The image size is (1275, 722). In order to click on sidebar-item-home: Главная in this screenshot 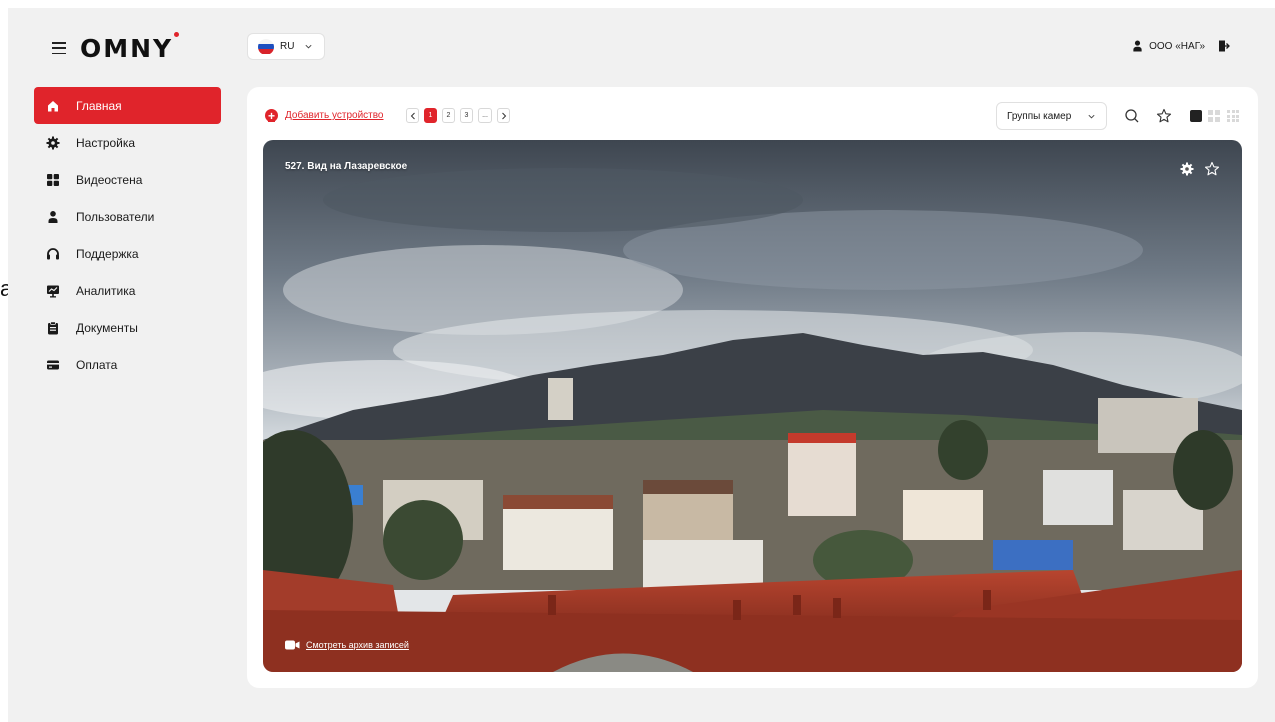, I will do `click(127, 105)`.